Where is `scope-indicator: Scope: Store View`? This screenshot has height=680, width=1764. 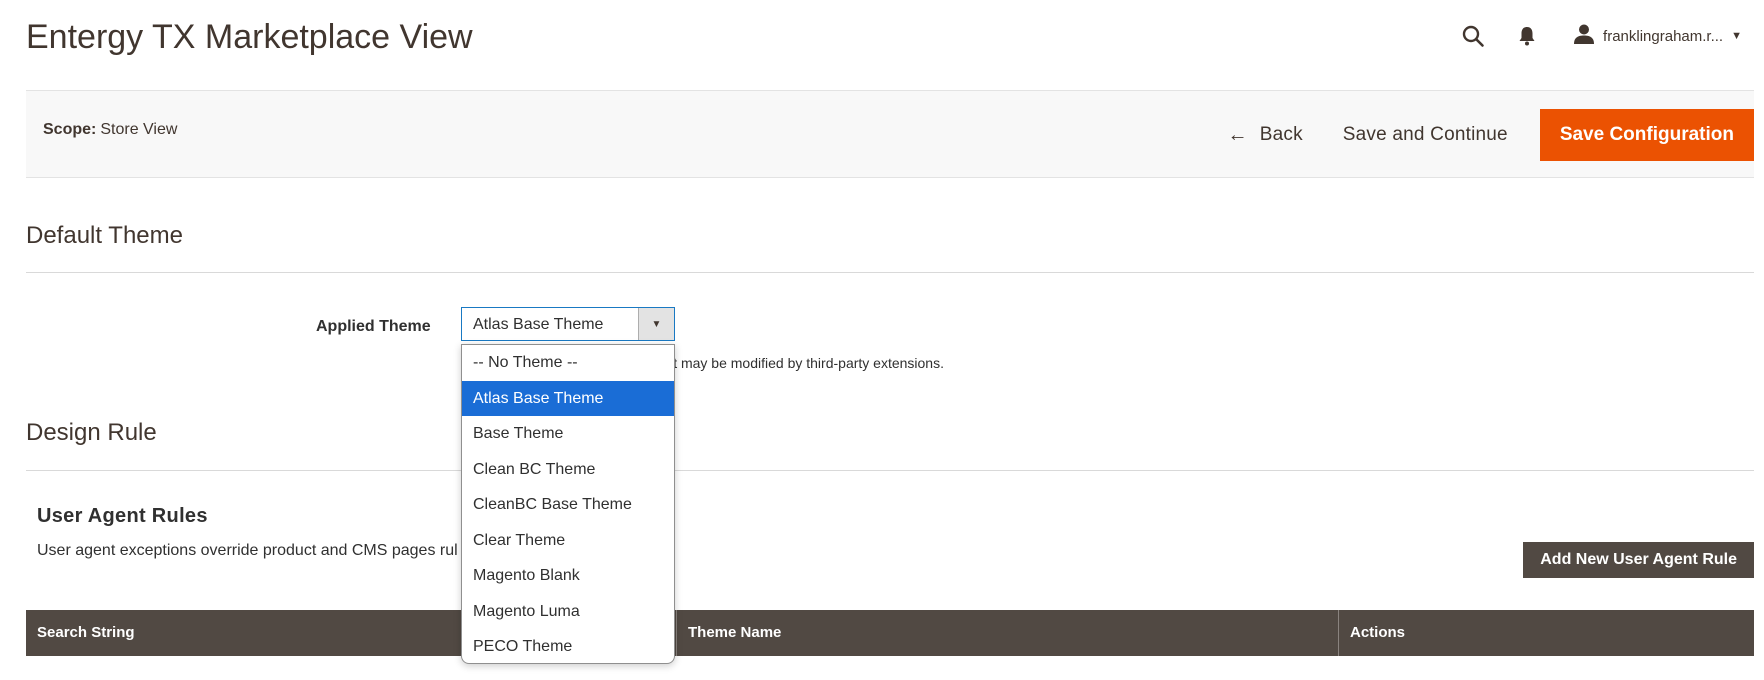 scope-indicator: Scope: Store View is located at coordinates (110, 130).